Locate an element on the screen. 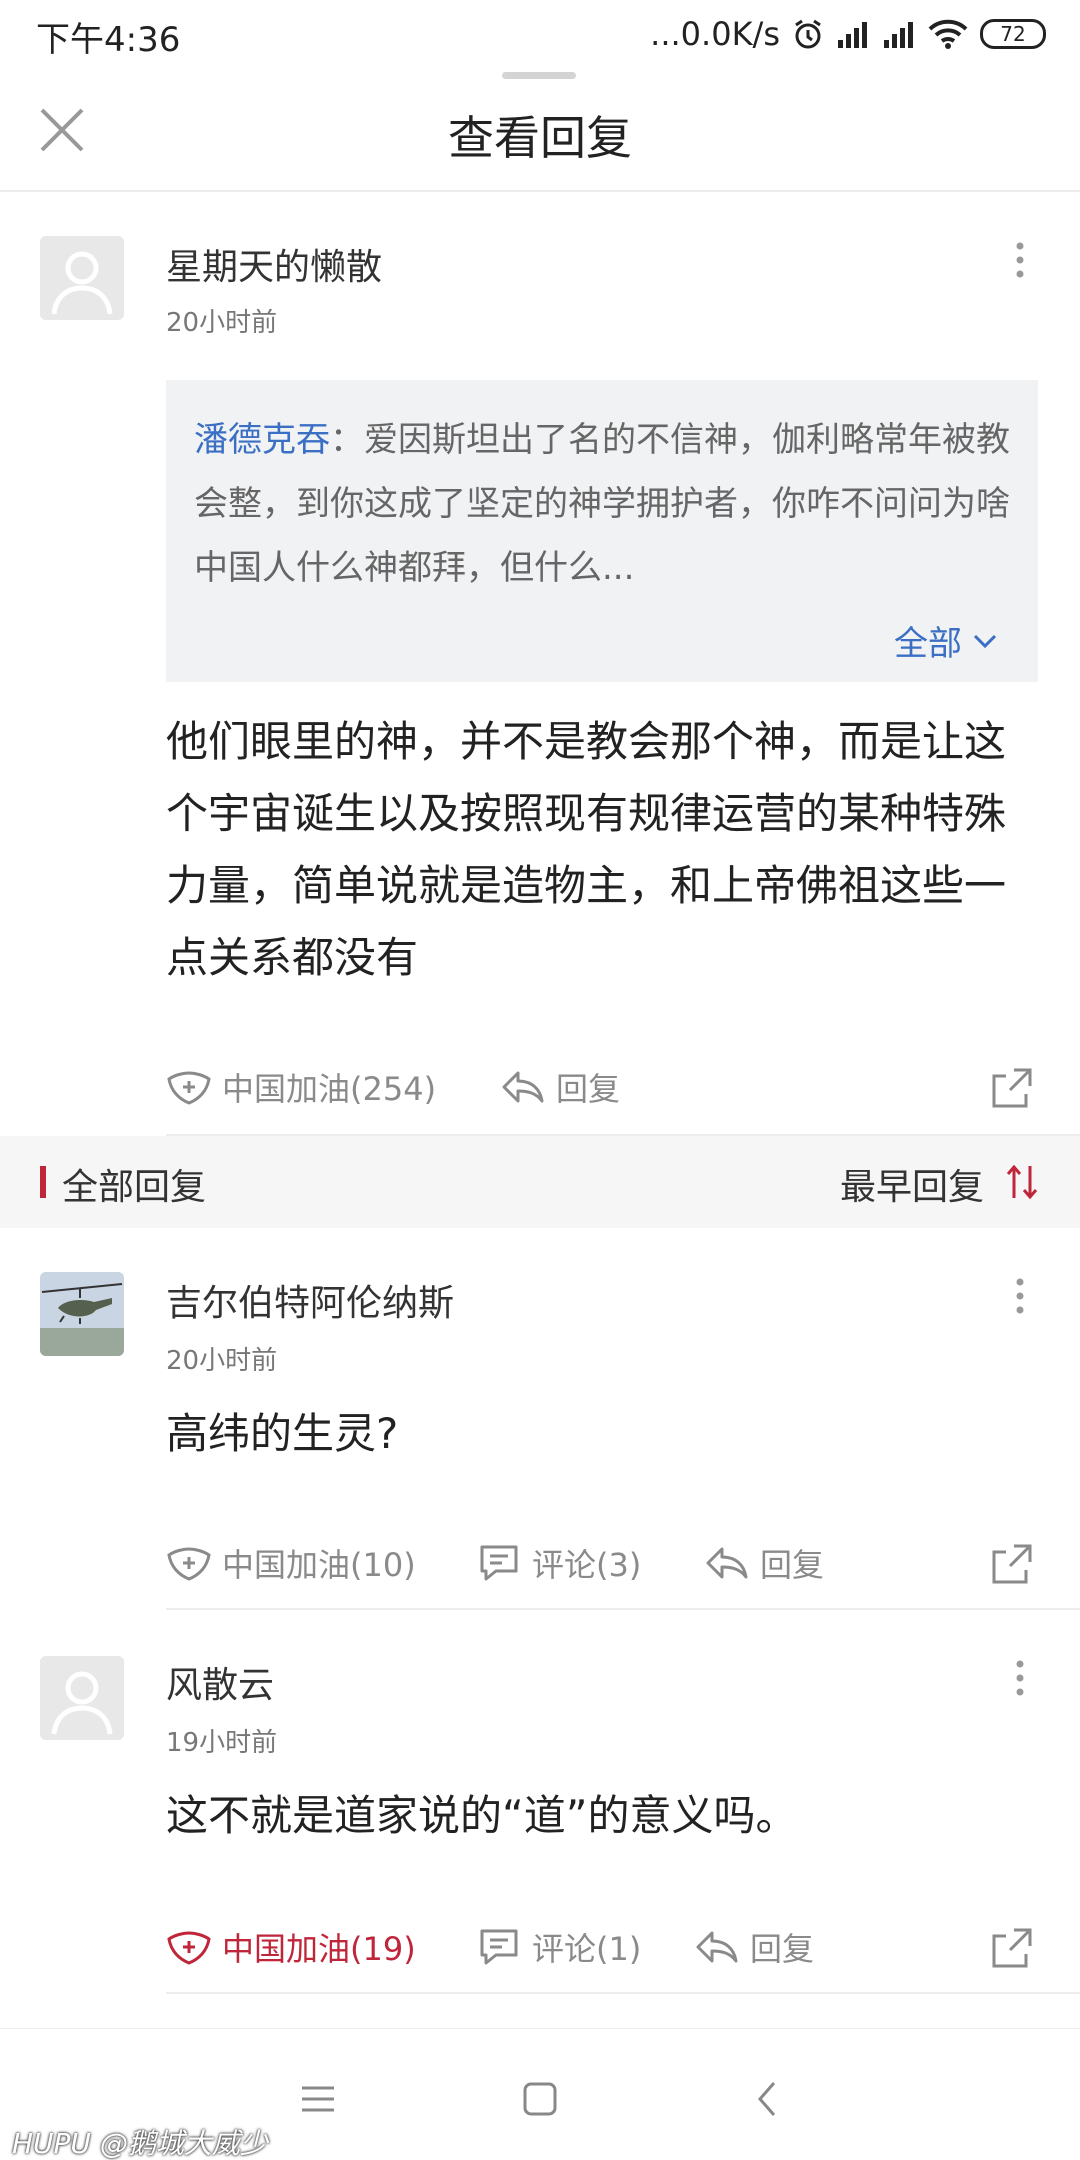 The width and height of the screenshot is (1080, 2160). helicopter-avatar-icon is located at coordinates (82, 1314).